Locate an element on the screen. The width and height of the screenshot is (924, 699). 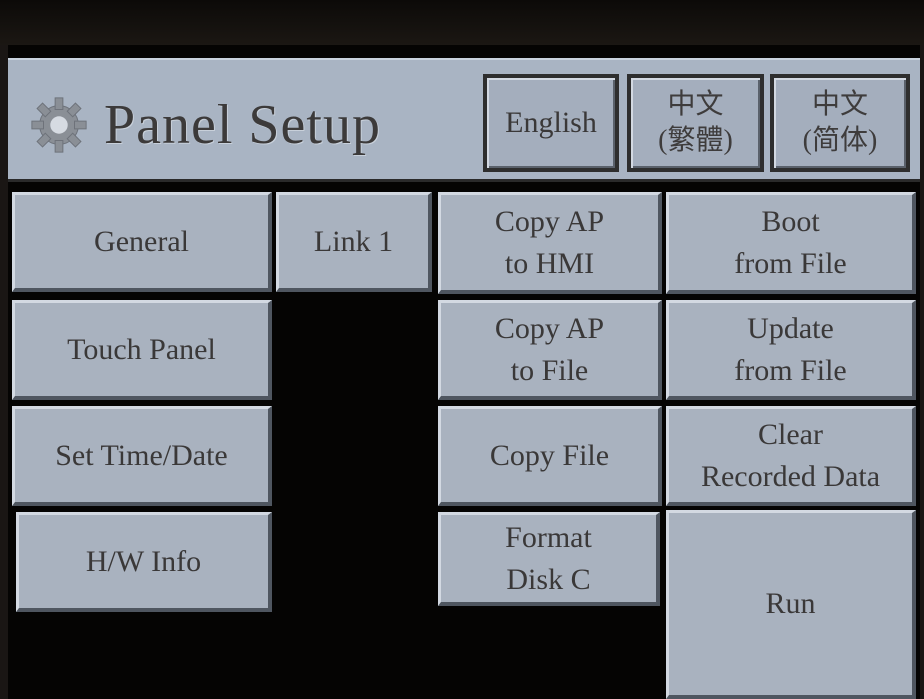
run-button: Run is located at coordinates (791, 604).